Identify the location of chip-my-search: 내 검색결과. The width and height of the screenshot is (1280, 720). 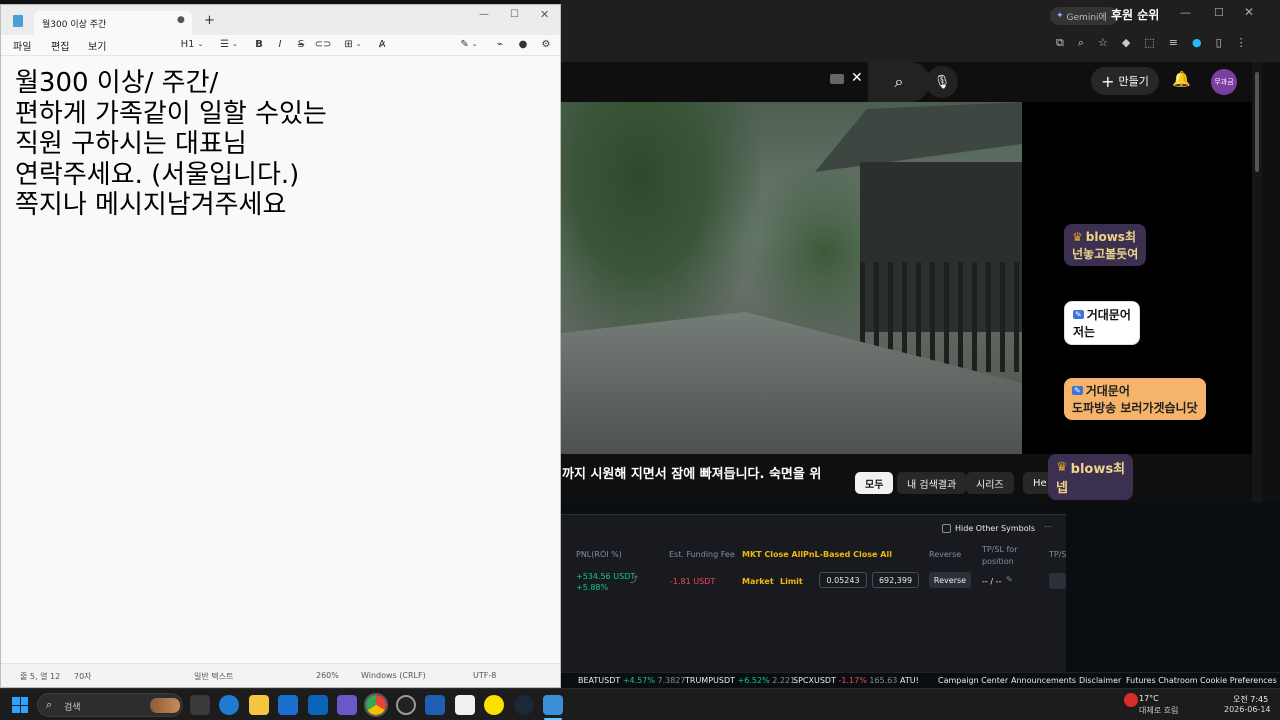
(932, 483).